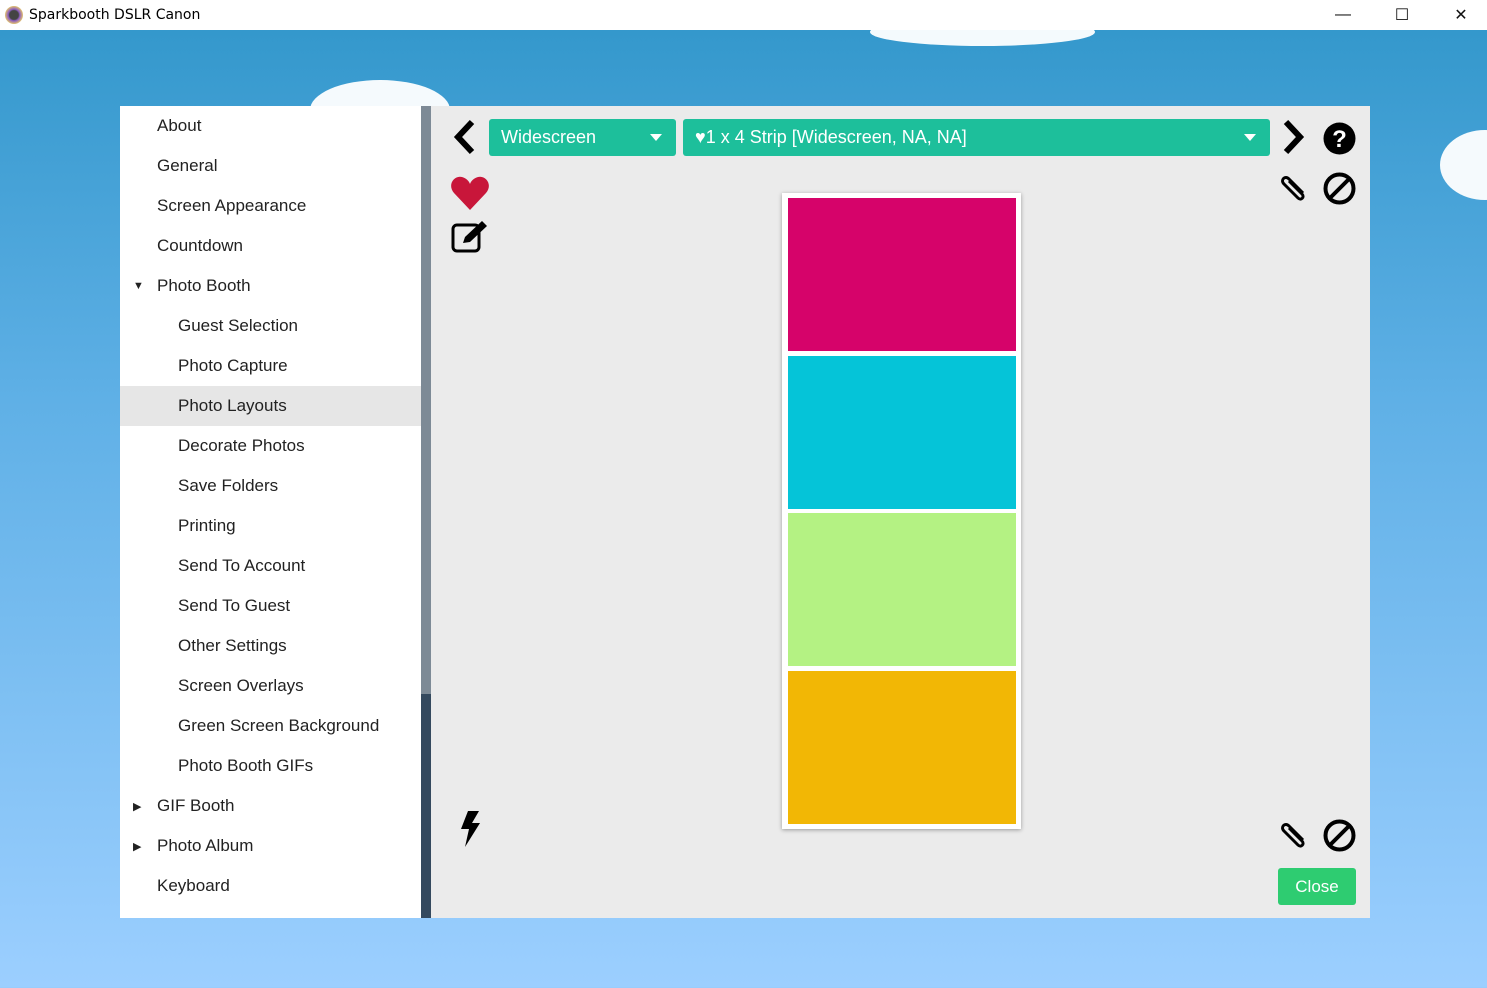 Image resolution: width=1487 pixels, height=988 pixels. Describe the element at coordinates (743, 15) in the screenshot. I see `title-bar: Sparkbooth DSLR Canon — ☐ ✕` at that location.